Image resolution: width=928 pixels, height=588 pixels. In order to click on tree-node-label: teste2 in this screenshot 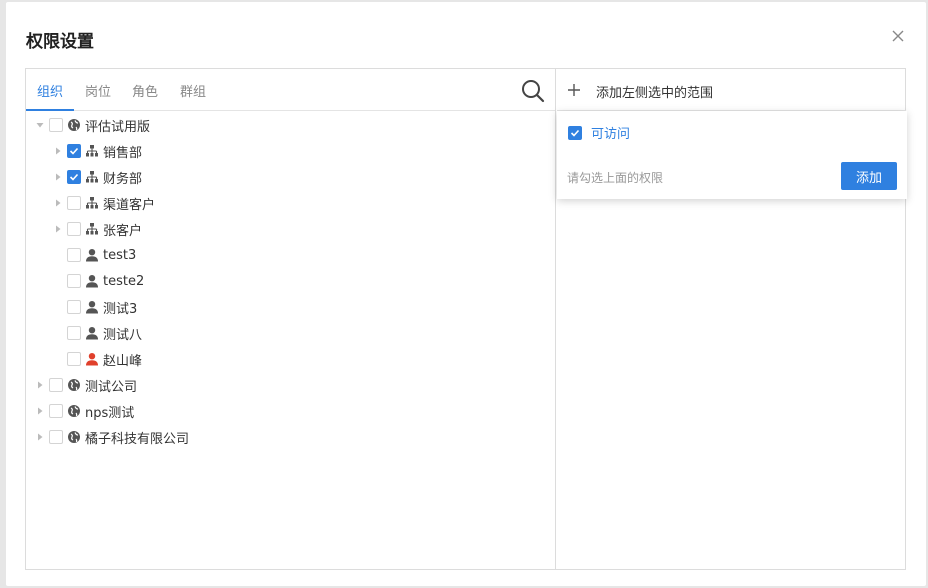, I will do `click(124, 281)`.